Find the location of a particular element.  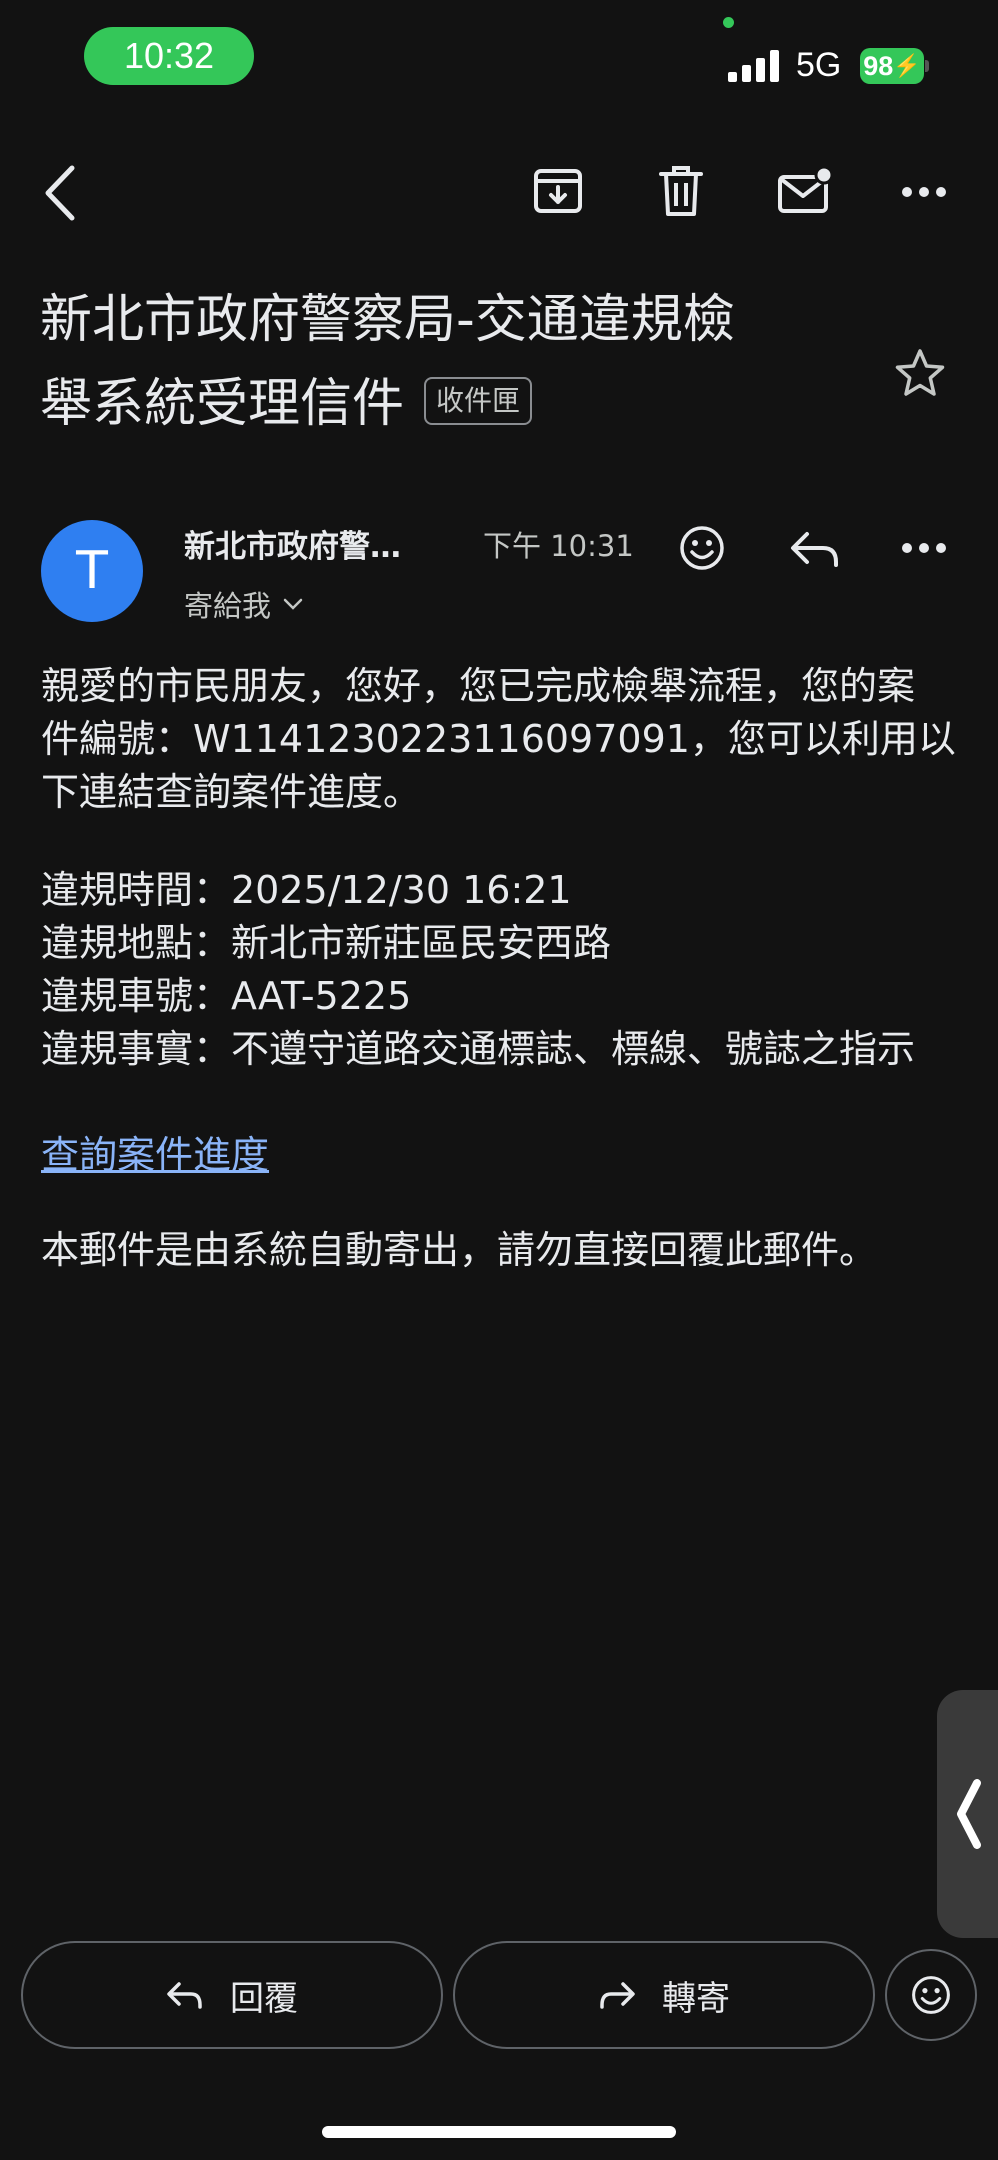

body-line: 親愛的市民朋友，您好，您已完成檢舉流程，您的案 is located at coordinates (478, 686).